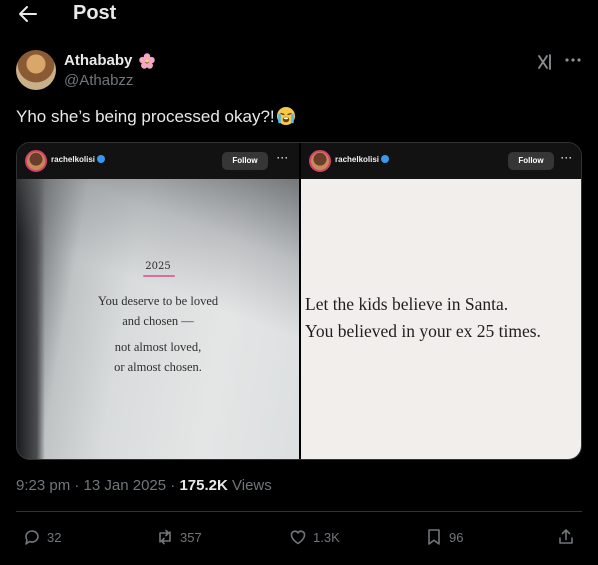  I want to click on author-display-name: Athababy, so click(98, 60).